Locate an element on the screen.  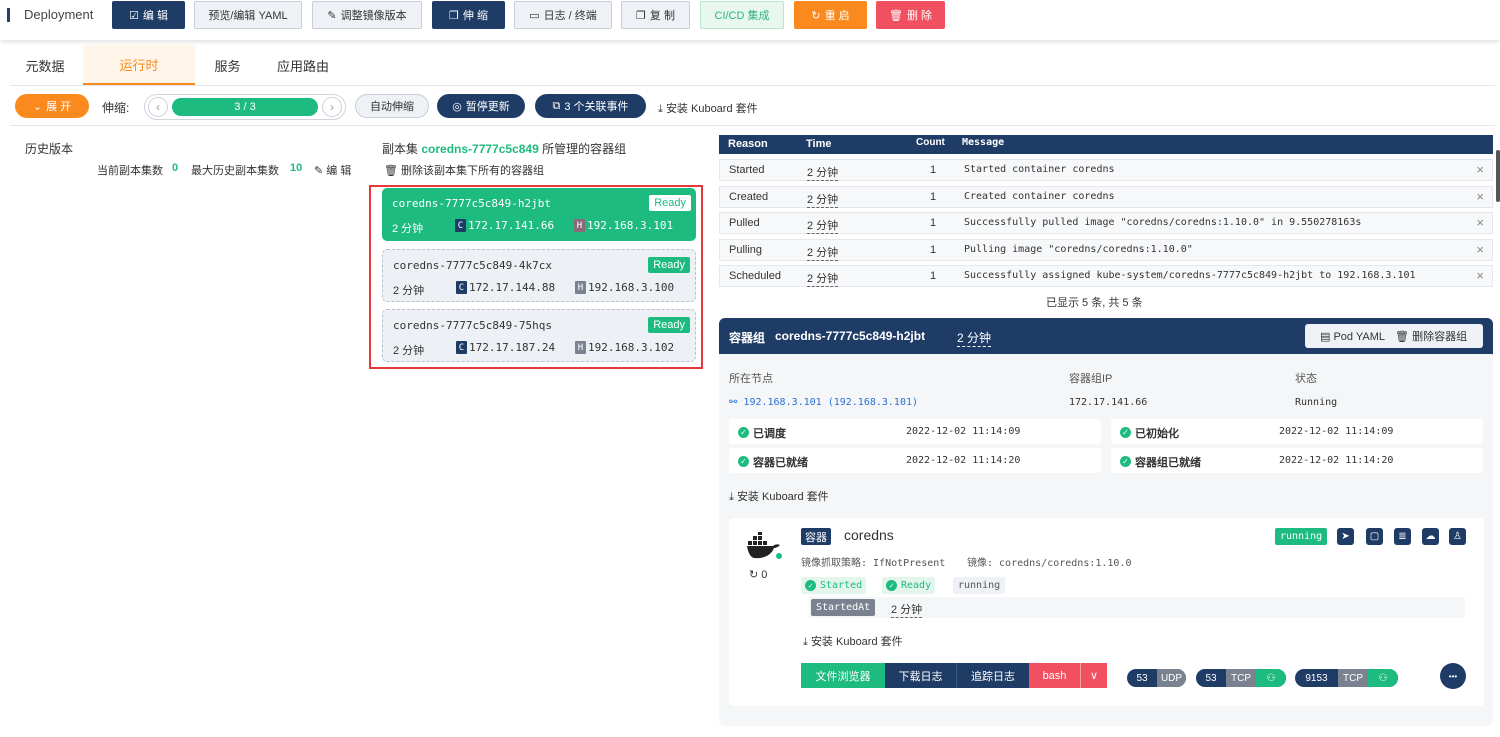
container-actions: 文件浏览器 下载日志 追踪日志 bash ∨ is located at coordinates (954, 675).